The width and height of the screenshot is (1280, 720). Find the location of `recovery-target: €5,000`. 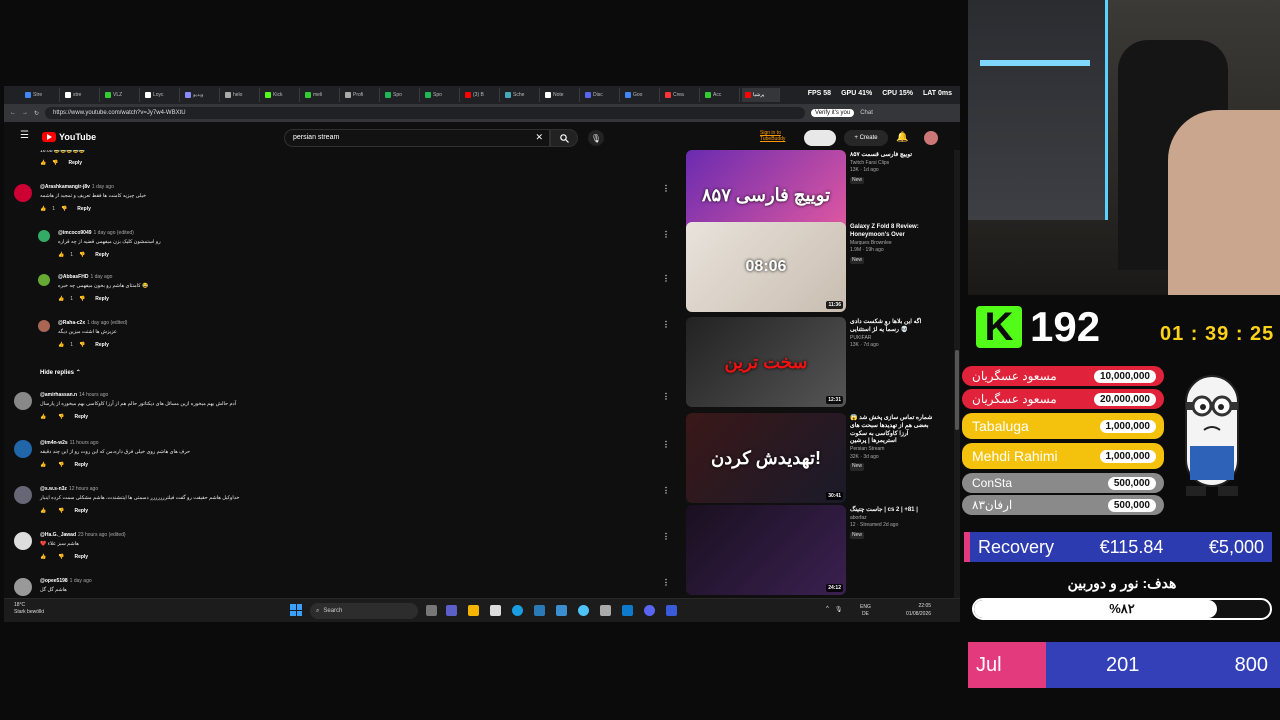

recovery-target: €5,000 is located at coordinates (1236, 546).